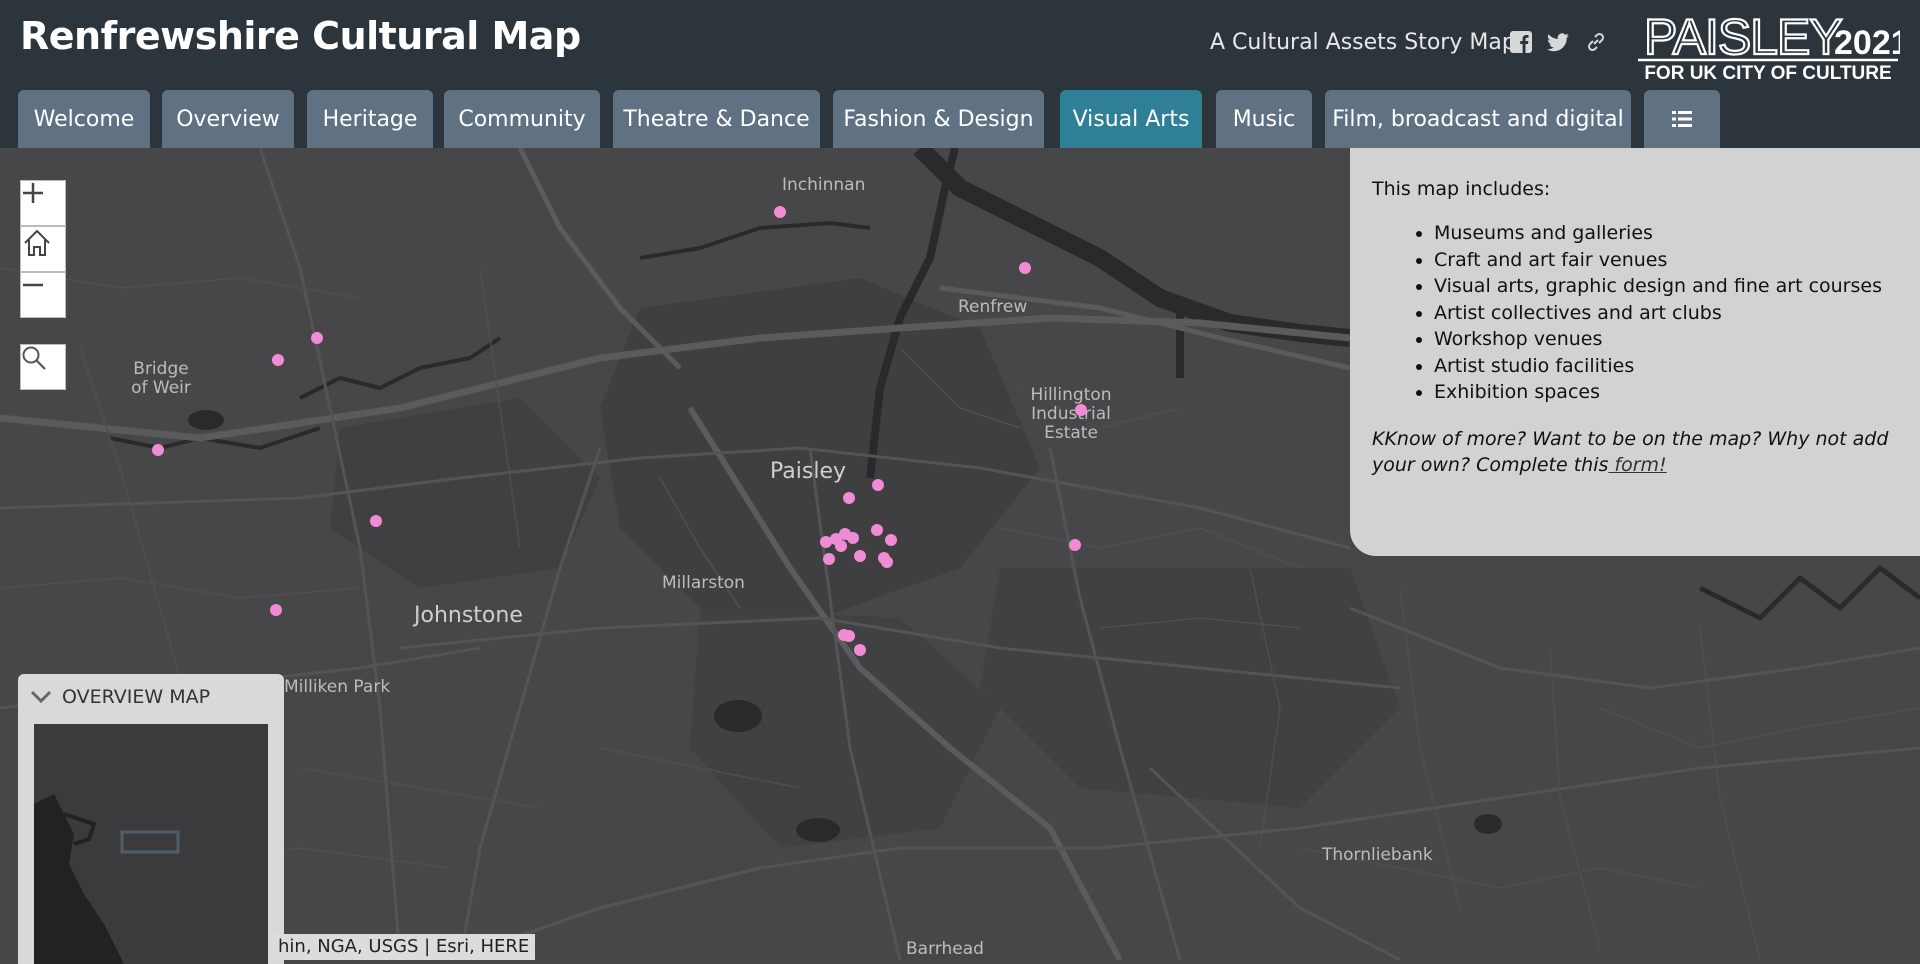 The width and height of the screenshot is (1920, 964). What do you see at coordinates (136, 697) in the screenshot?
I see `overview-map-title: OVERVIEW MAP` at bounding box center [136, 697].